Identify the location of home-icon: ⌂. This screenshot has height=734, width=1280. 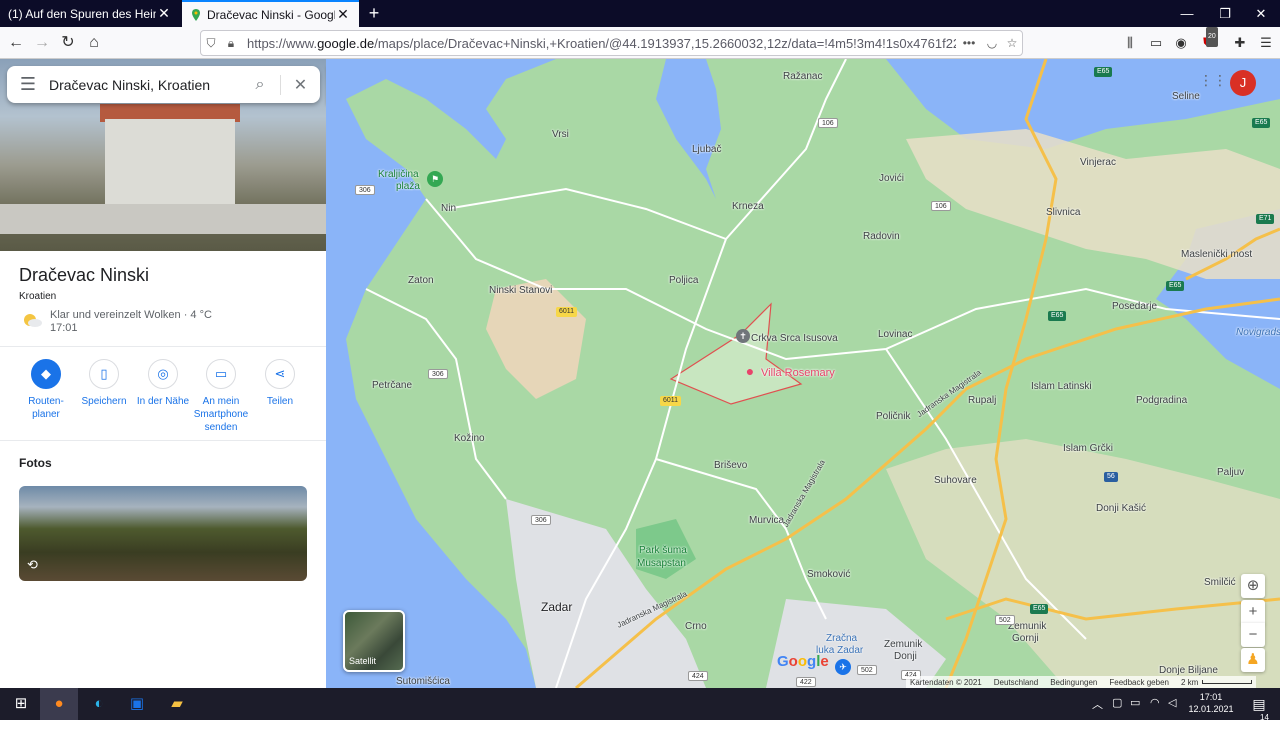
(94, 43).